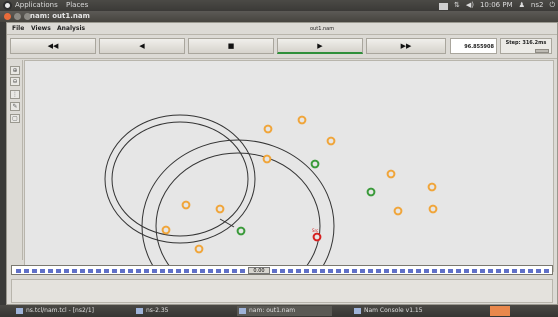 The image size is (558, 317). Describe the element at coordinates (59, 311) in the screenshot. I see `taskbar-item-terminal: ns.tcl/nam.tcl - [ns2/1]` at that location.